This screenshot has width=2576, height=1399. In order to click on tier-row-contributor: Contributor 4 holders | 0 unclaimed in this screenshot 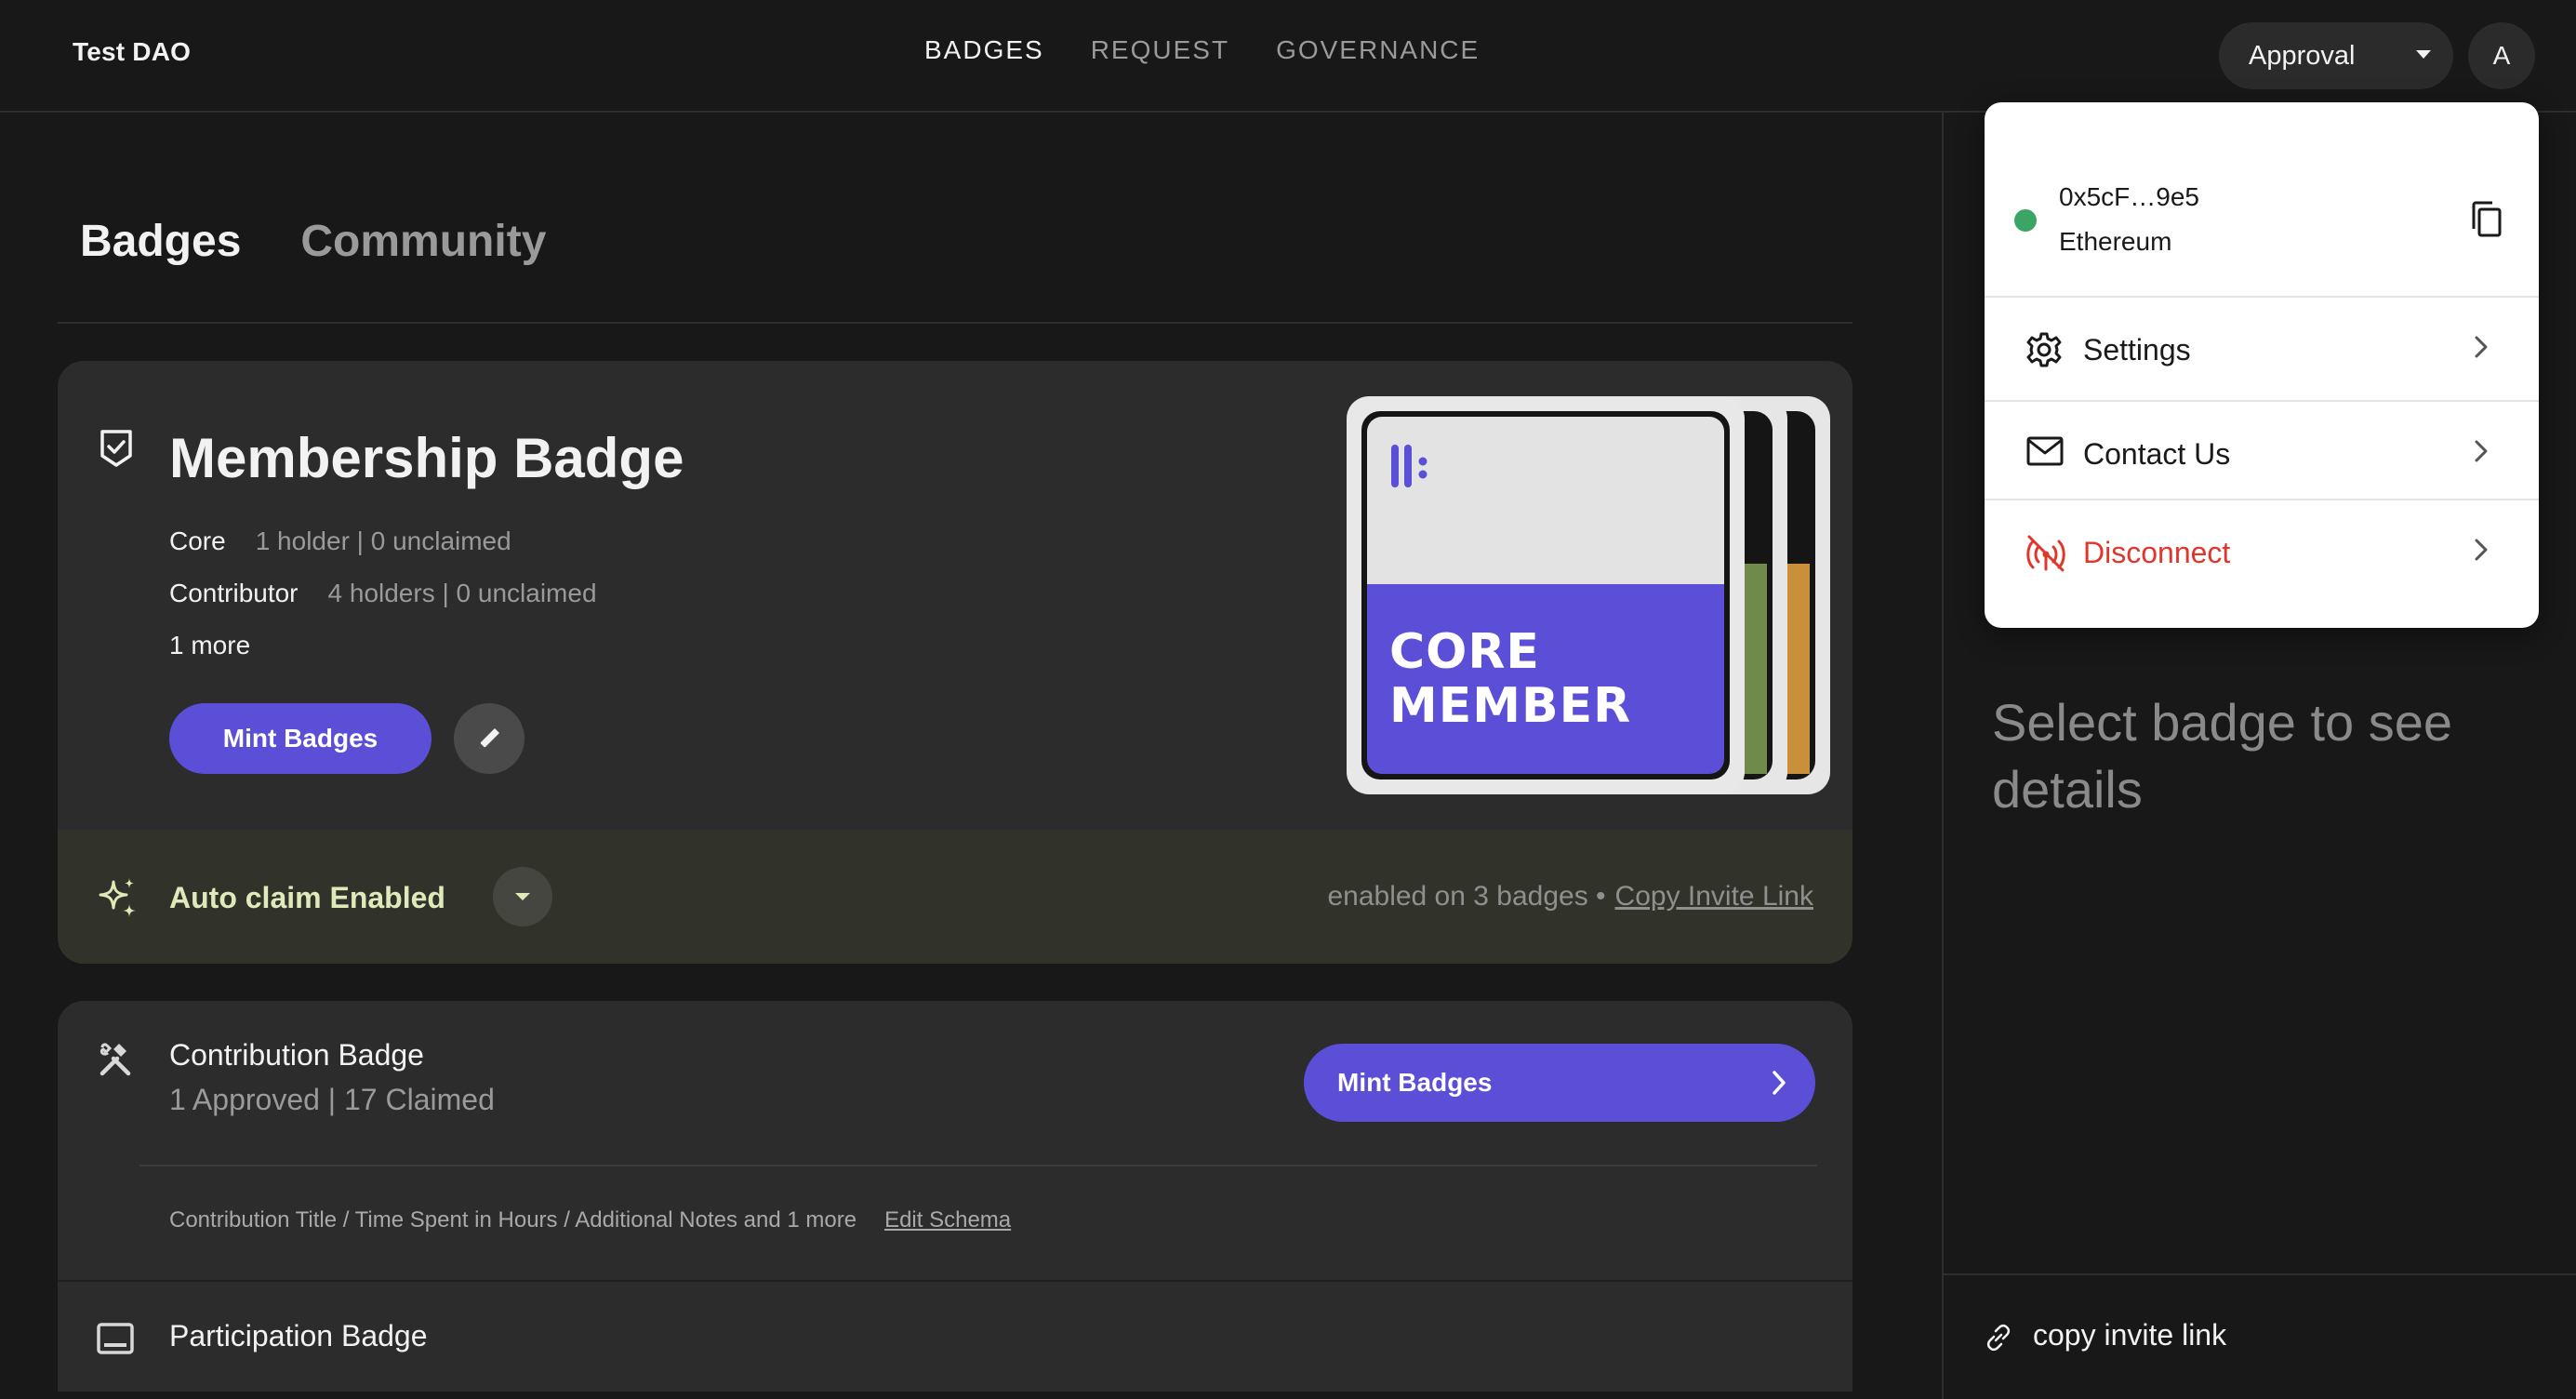, I will do `click(383, 593)`.